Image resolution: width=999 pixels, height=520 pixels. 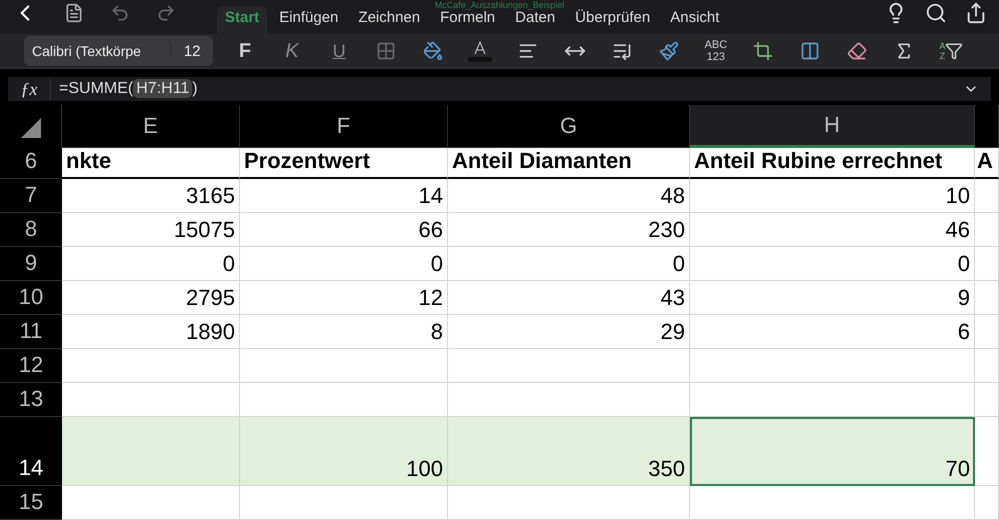 I want to click on file-icon, so click(x=74, y=13).